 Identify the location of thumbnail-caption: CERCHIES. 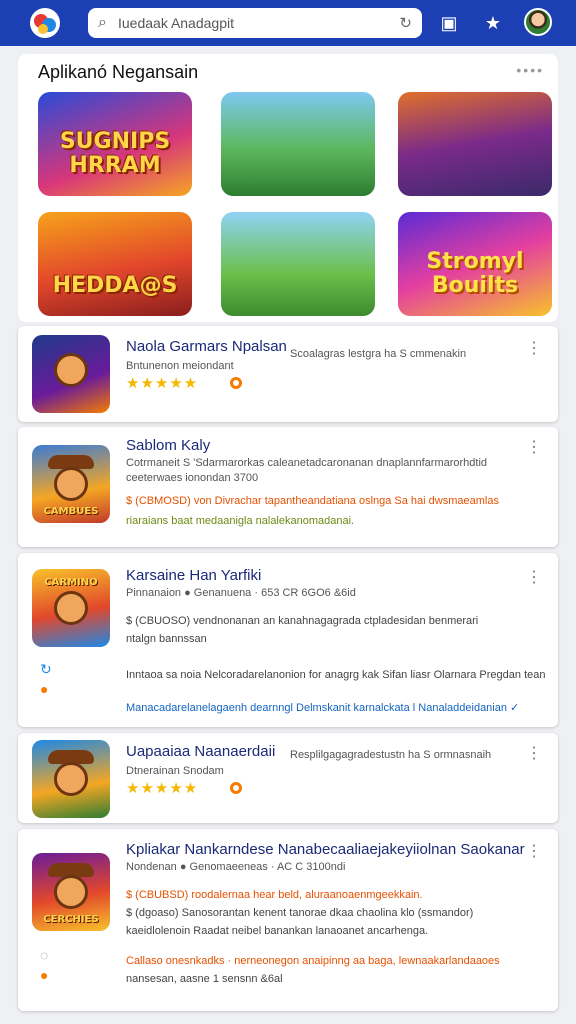
(71, 919).